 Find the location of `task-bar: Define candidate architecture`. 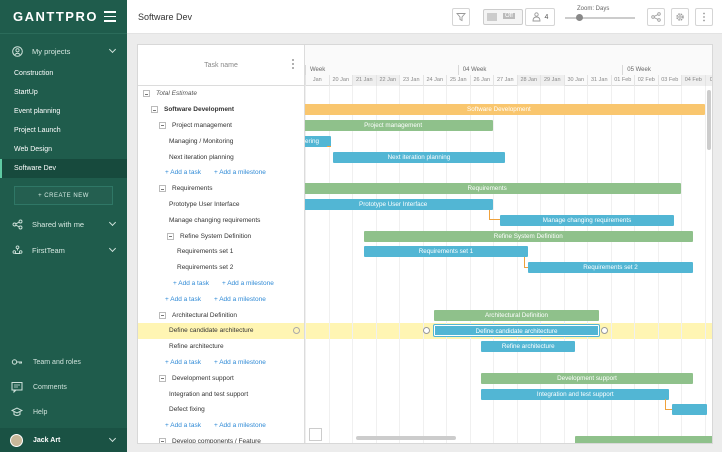

task-bar: Define candidate architecture is located at coordinates (516, 331).